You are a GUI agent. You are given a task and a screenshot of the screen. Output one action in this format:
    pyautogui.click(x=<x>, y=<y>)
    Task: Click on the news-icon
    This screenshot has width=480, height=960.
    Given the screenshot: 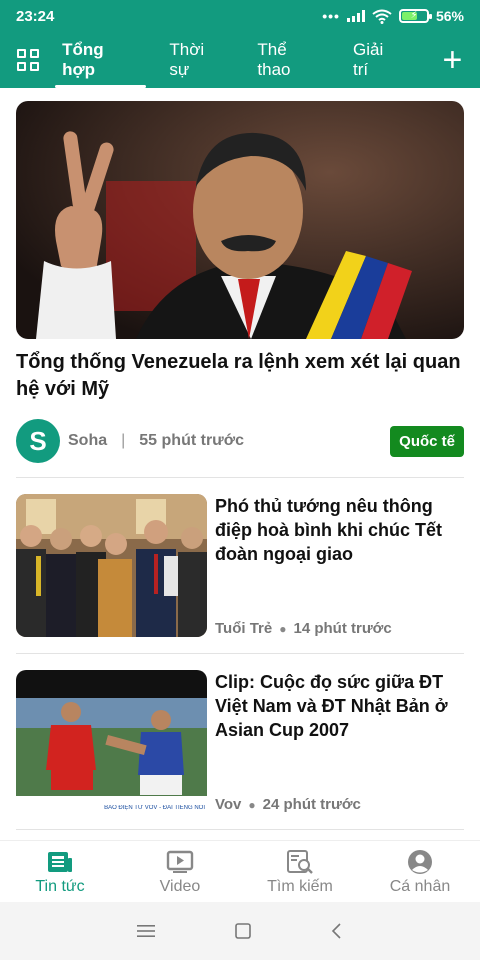 What is the action you would take?
    pyautogui.click(x=60, y=862)
    